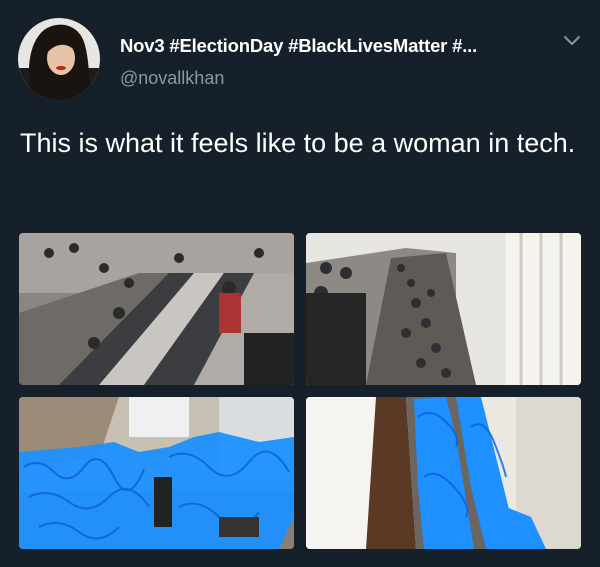 Image resolution: width=600 pixels, height=567 pixels. I want to click on user-handle: @novallkhan, so click(172, 78).